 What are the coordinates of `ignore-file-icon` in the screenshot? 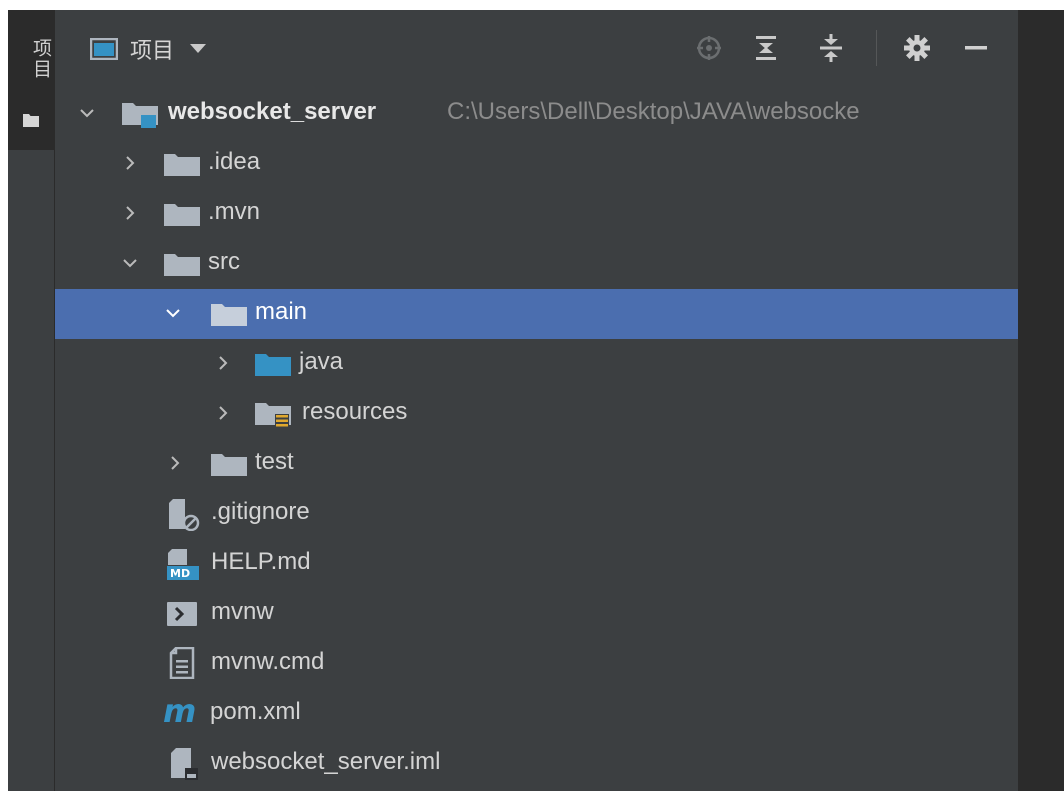 It's located at (184, 515).